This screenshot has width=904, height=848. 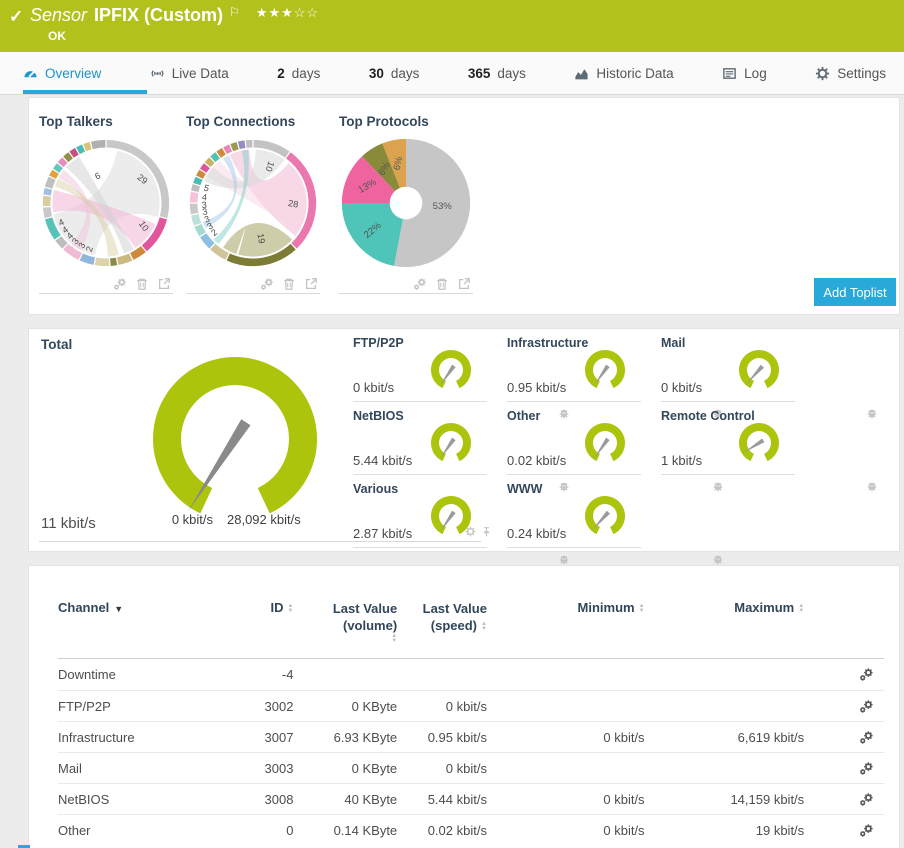 I want to click on column-header-maximum: Maximum ▲ ▼, so click(x=725, y=607).